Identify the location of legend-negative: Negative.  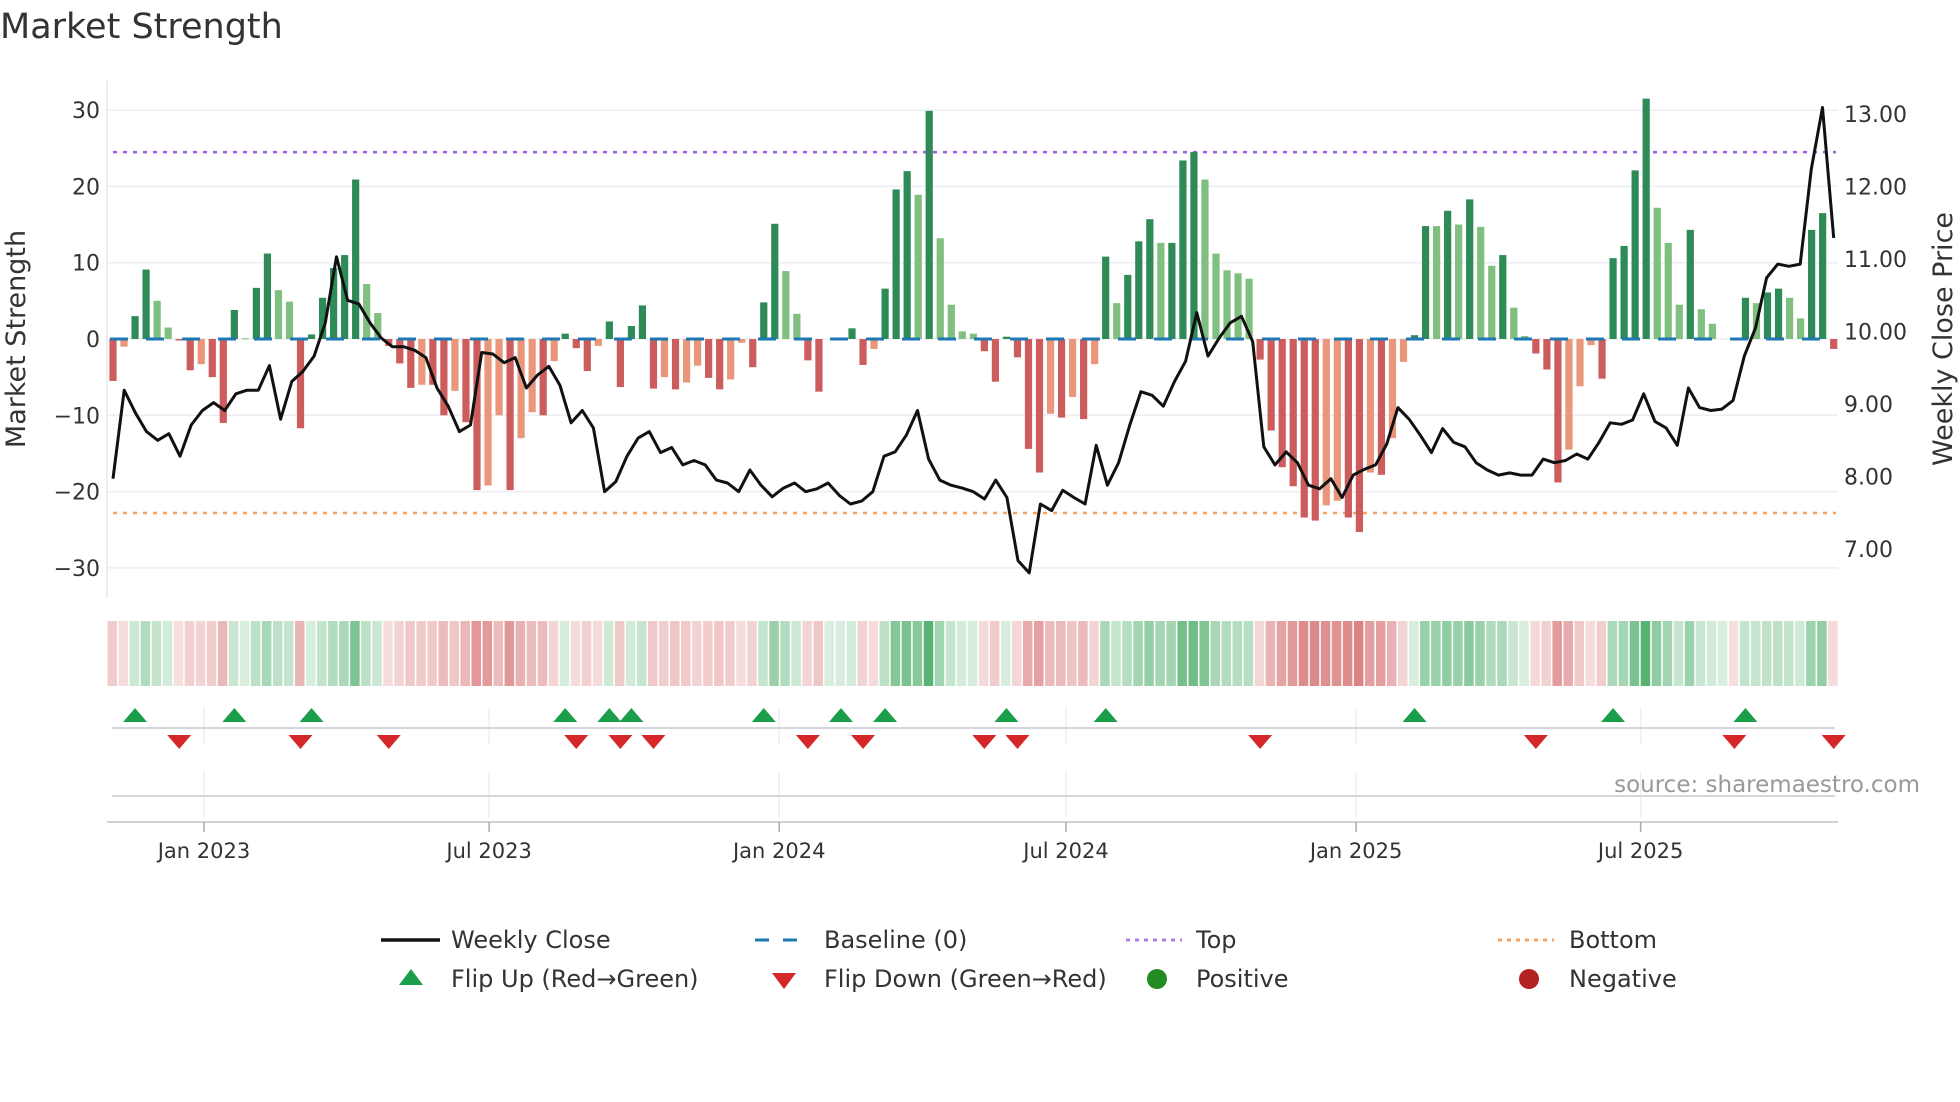
(1623, 979).